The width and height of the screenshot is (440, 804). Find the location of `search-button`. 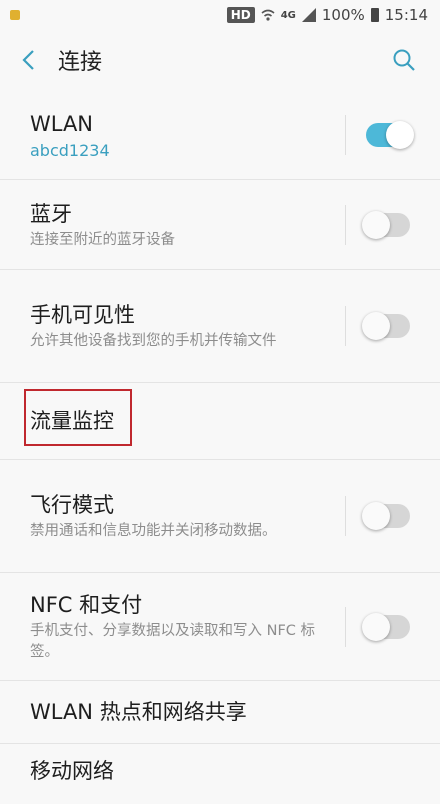

search-button is located at coordinates (404, 60).